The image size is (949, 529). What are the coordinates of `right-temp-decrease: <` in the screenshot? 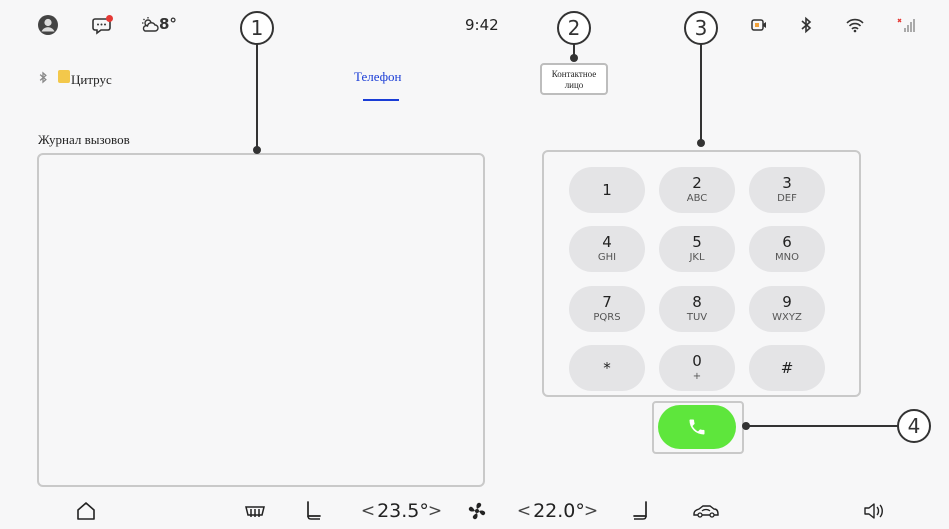 It's located at (524, 511).